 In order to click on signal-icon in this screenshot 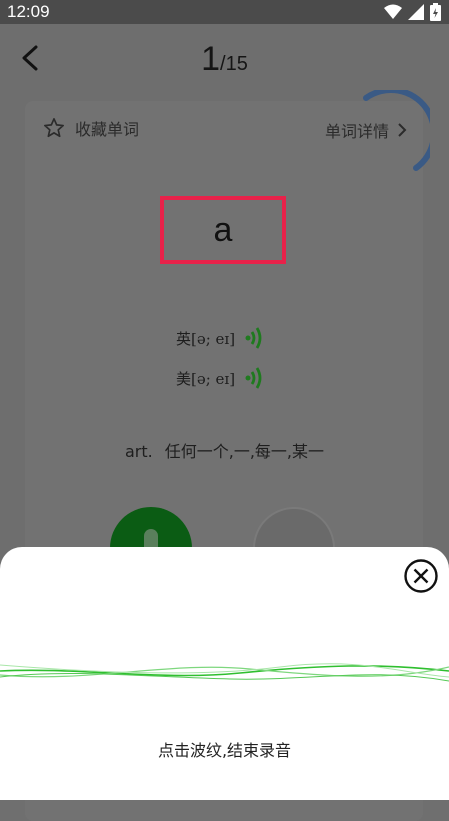, I will do `click(416, 12)`.